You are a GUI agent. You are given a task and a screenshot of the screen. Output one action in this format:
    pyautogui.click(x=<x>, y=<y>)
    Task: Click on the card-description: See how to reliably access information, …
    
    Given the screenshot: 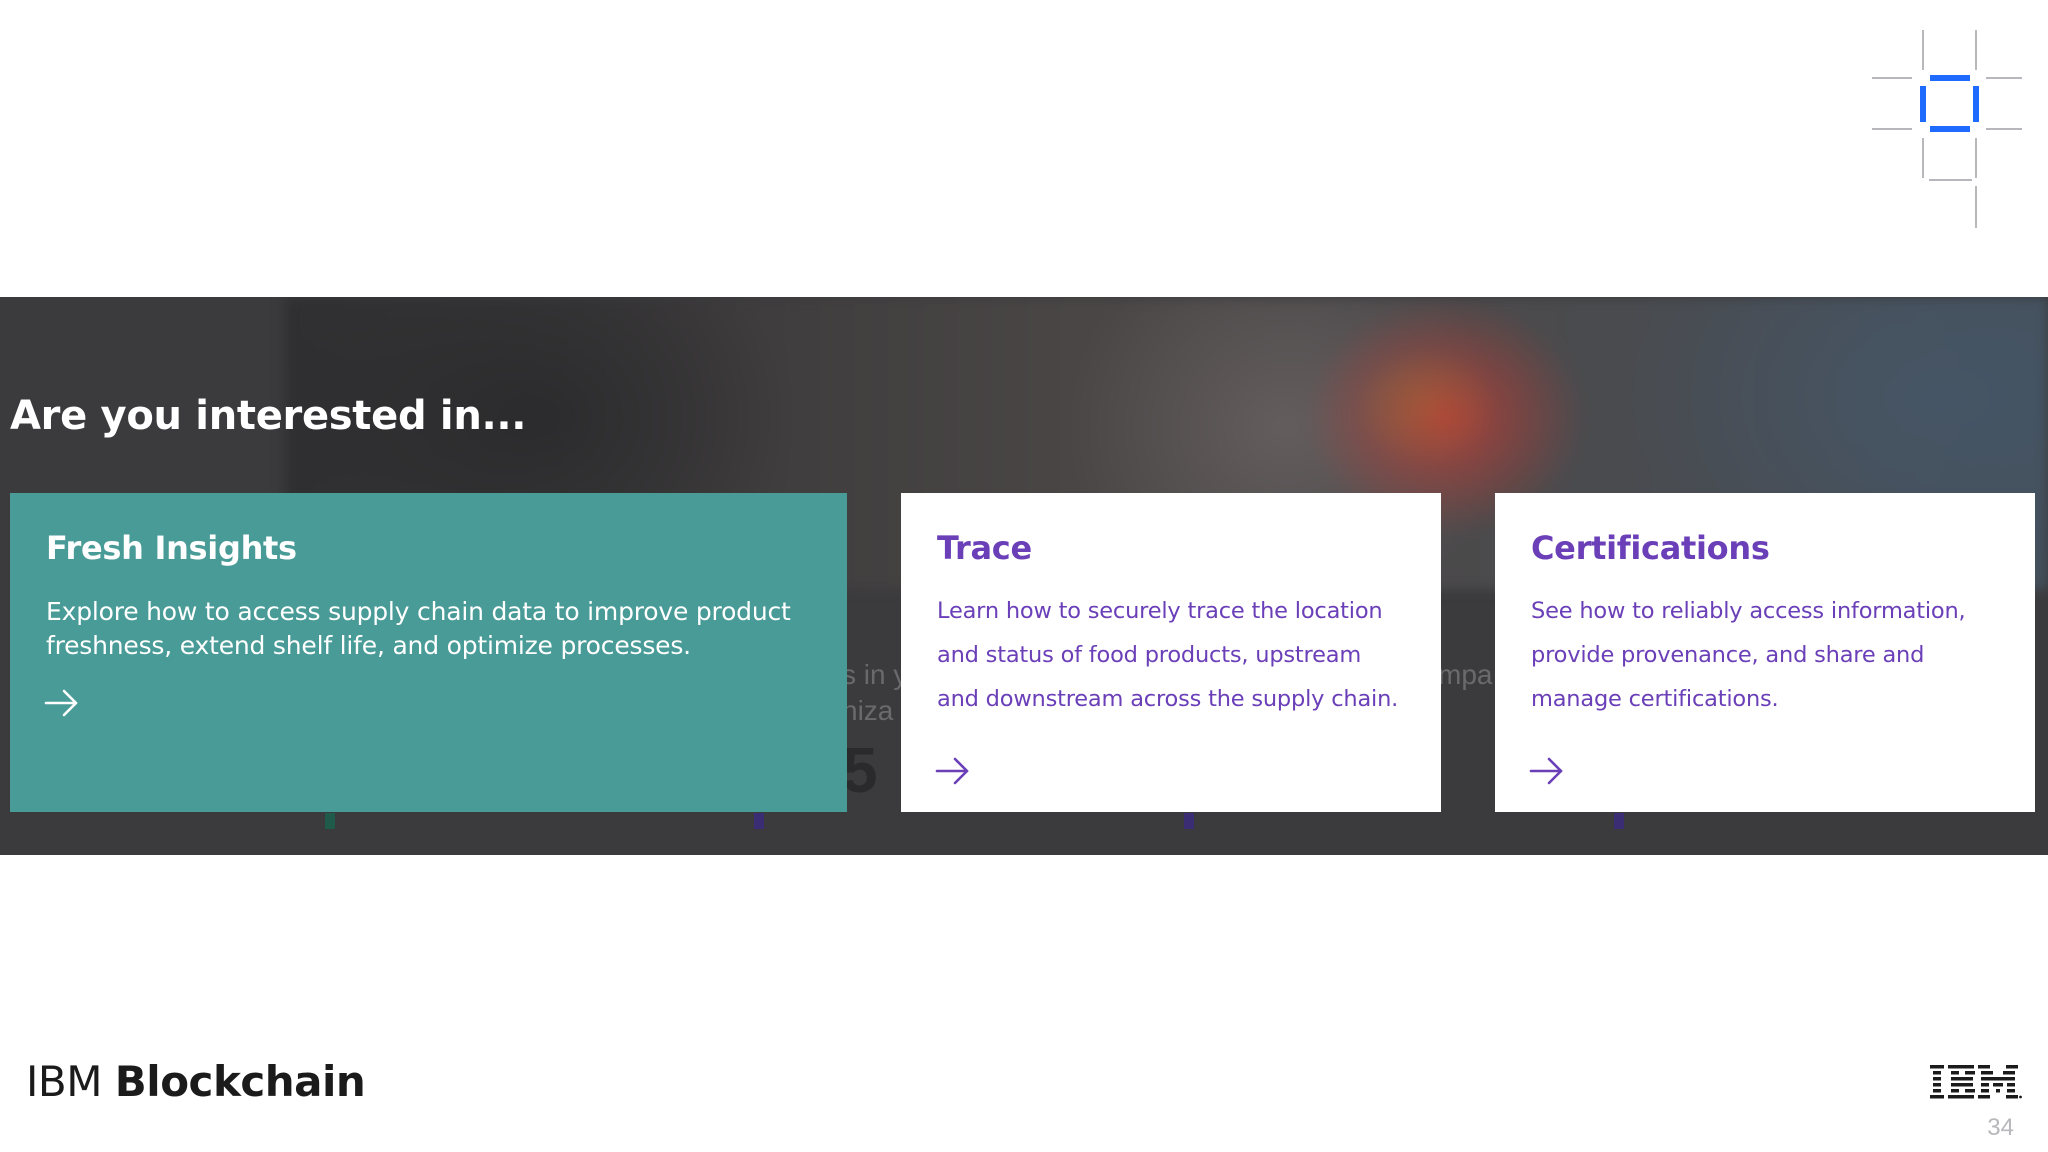 What is the action you would take?
    pyautogui.click(x=1748, y=655)
    